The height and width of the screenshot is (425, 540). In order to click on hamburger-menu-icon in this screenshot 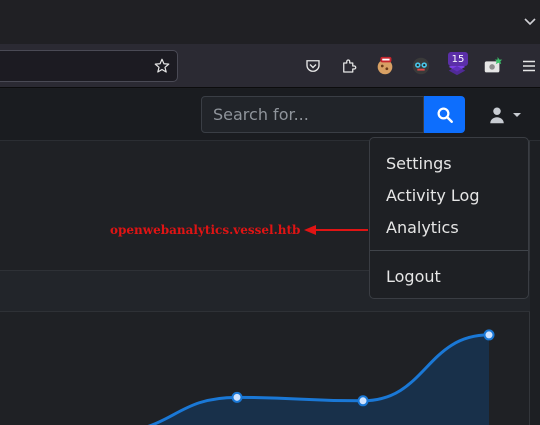, I will do `click(529, 66)`.